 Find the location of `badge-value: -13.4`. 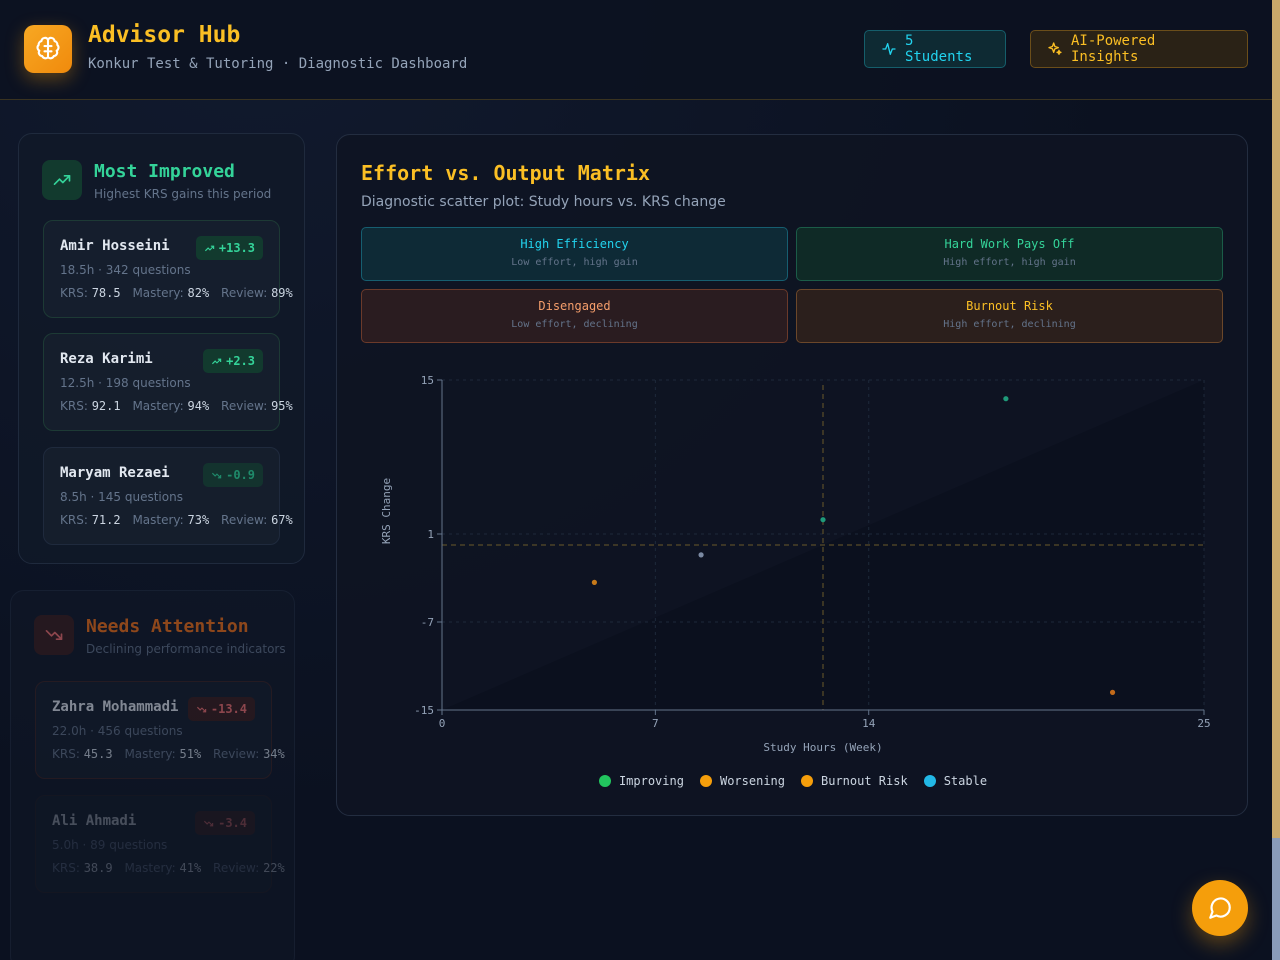

badge-value: -13.4 is located at coordinates (228, 709).